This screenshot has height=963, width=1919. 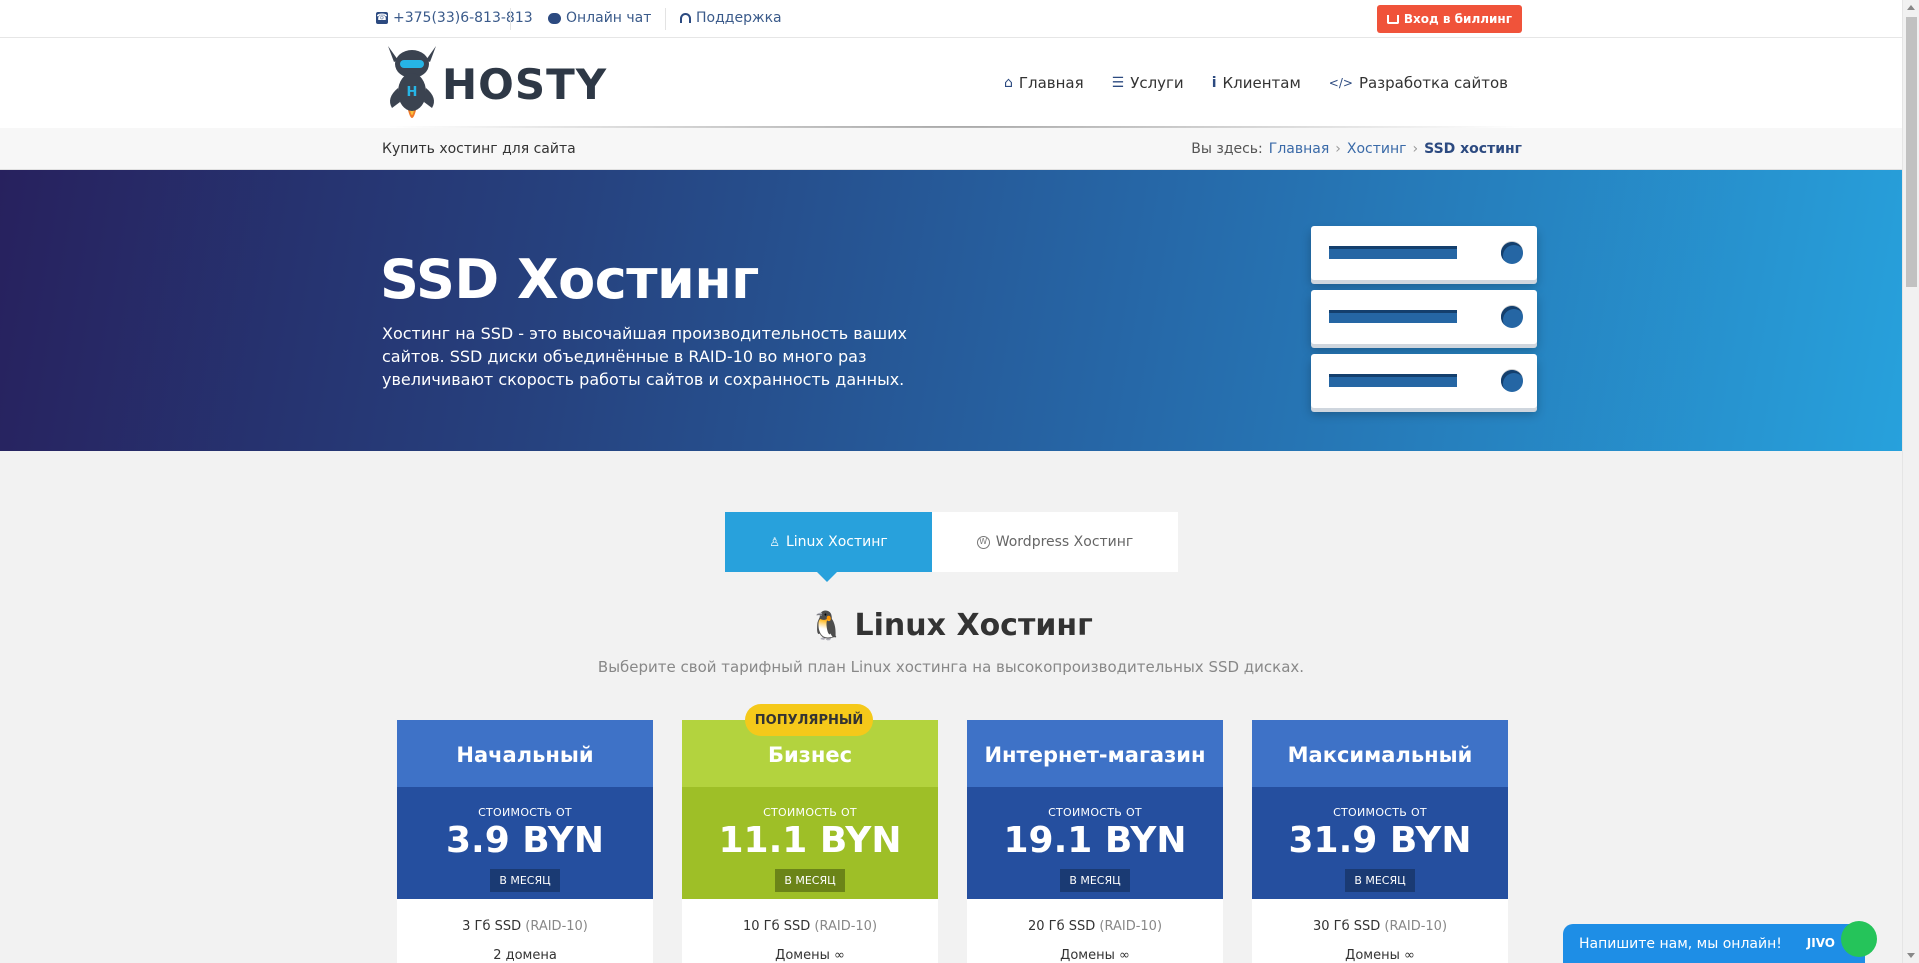 I want to click on scroll-down-icon, so click(x=1911, y=955).